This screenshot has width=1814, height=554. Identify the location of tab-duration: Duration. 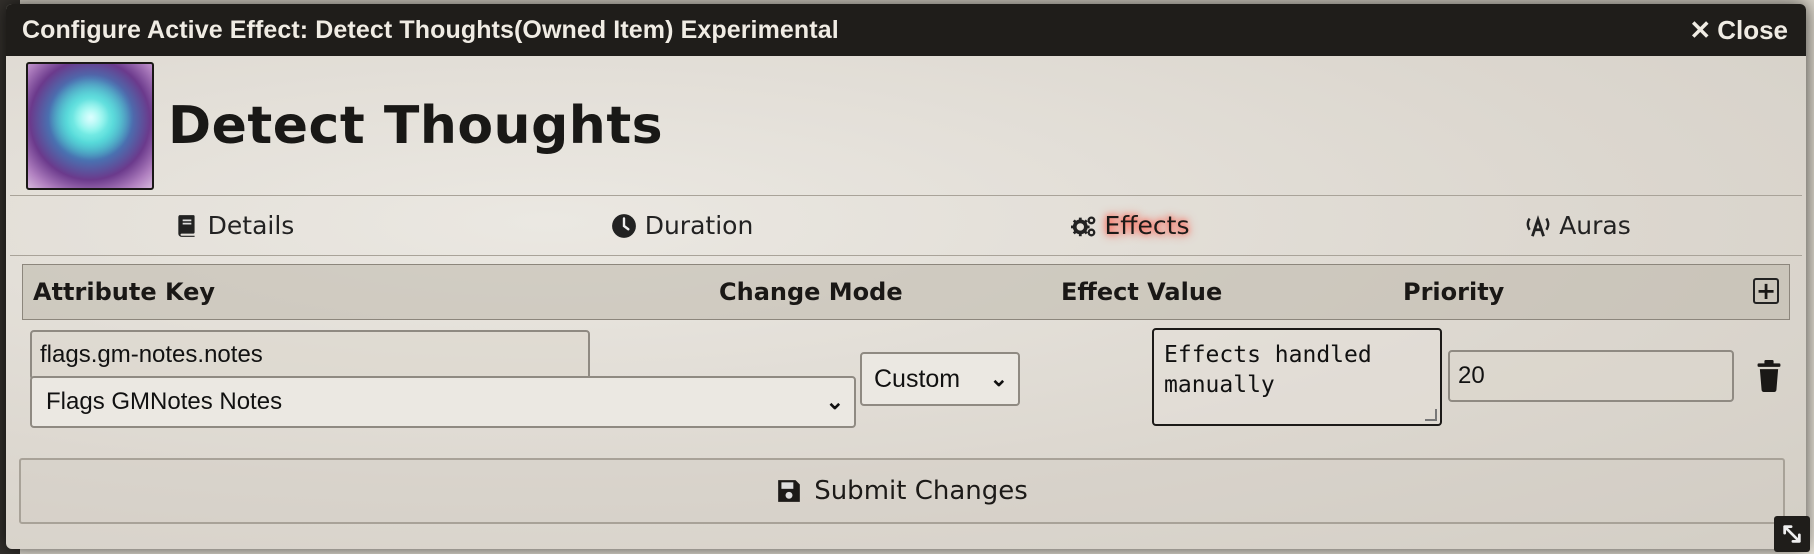
(682, 225).